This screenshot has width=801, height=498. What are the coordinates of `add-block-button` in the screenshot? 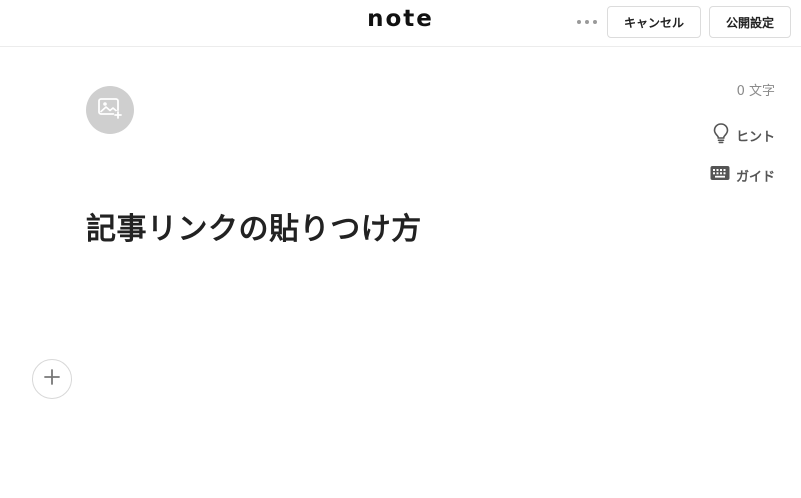 It's located at (52, 379).